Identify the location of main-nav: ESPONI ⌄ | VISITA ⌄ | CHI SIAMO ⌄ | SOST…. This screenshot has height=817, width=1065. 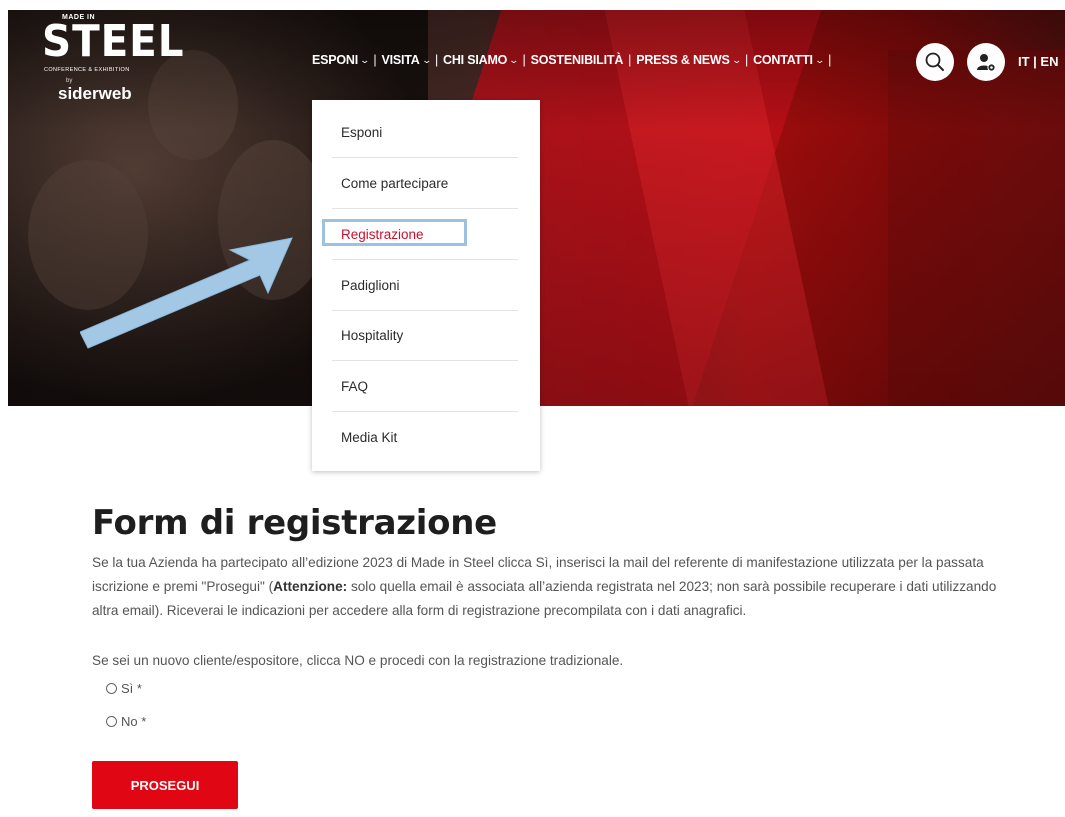
(571, 60).